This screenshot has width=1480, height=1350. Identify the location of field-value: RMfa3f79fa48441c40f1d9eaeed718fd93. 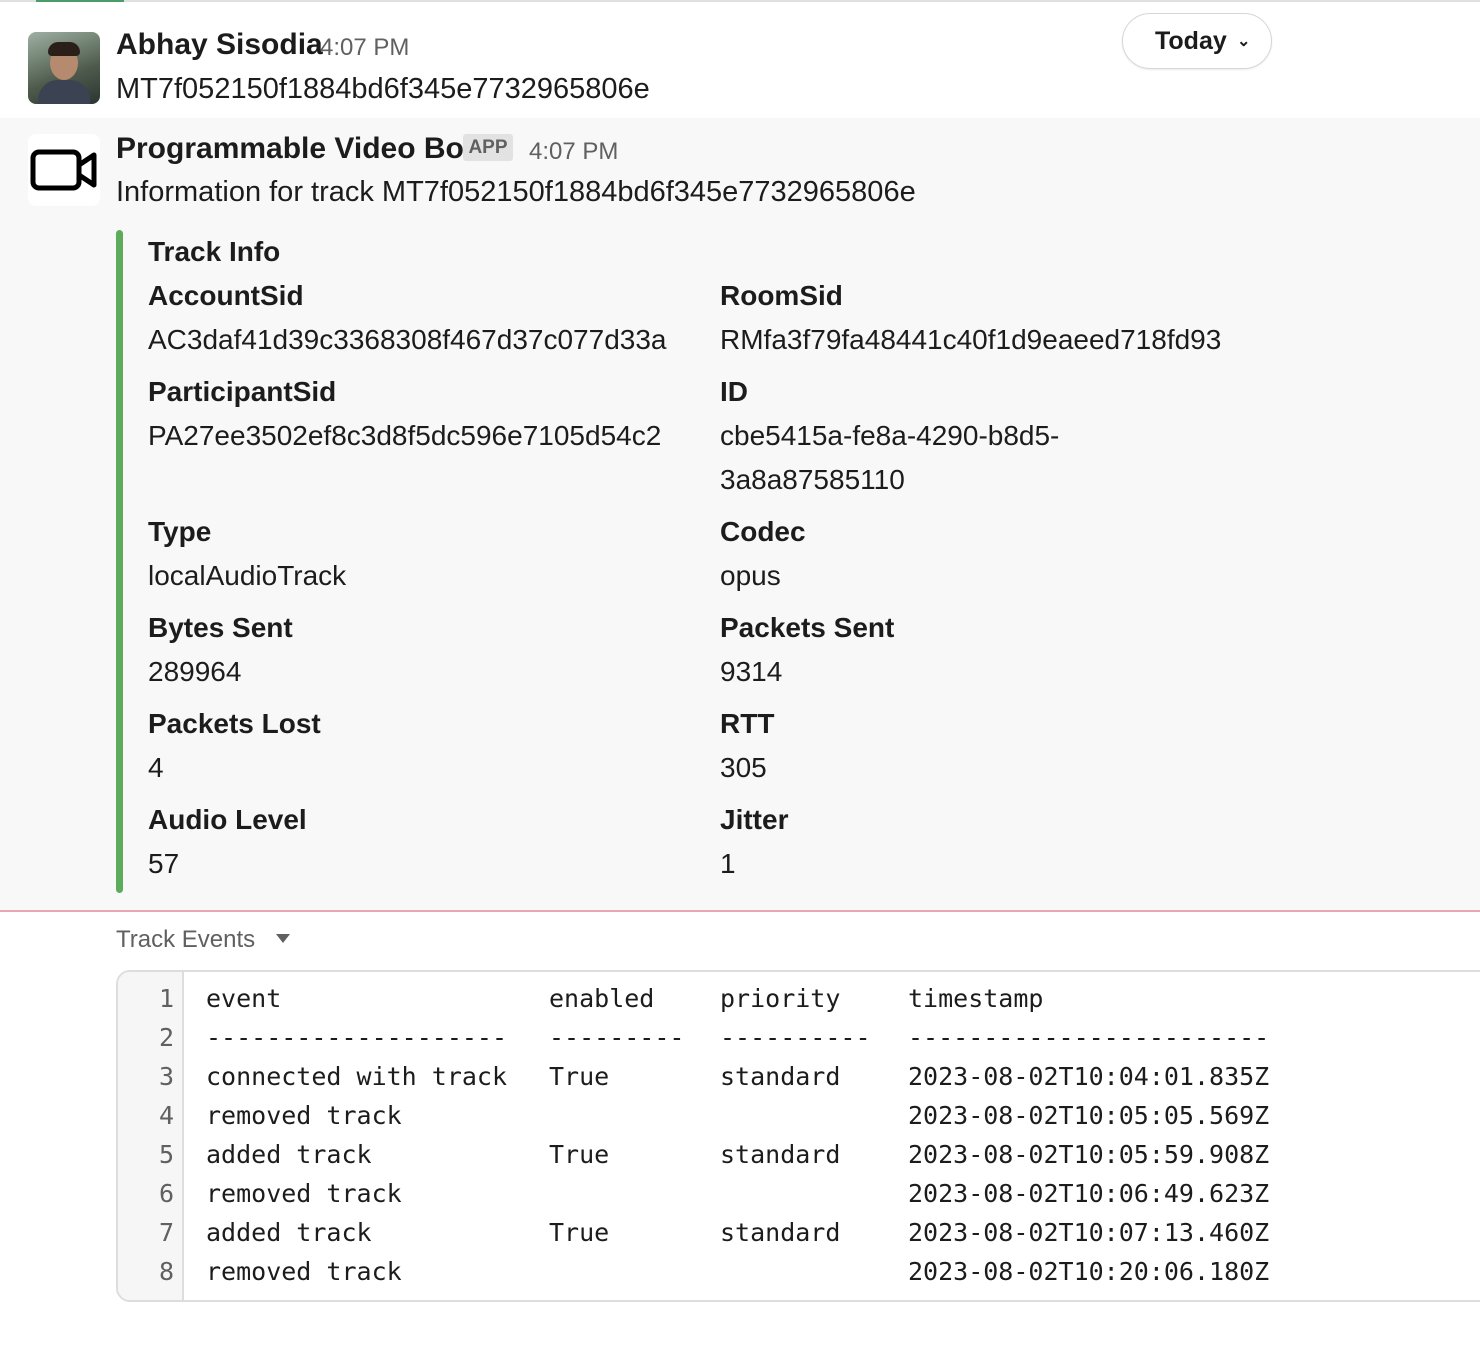
(971, 339).